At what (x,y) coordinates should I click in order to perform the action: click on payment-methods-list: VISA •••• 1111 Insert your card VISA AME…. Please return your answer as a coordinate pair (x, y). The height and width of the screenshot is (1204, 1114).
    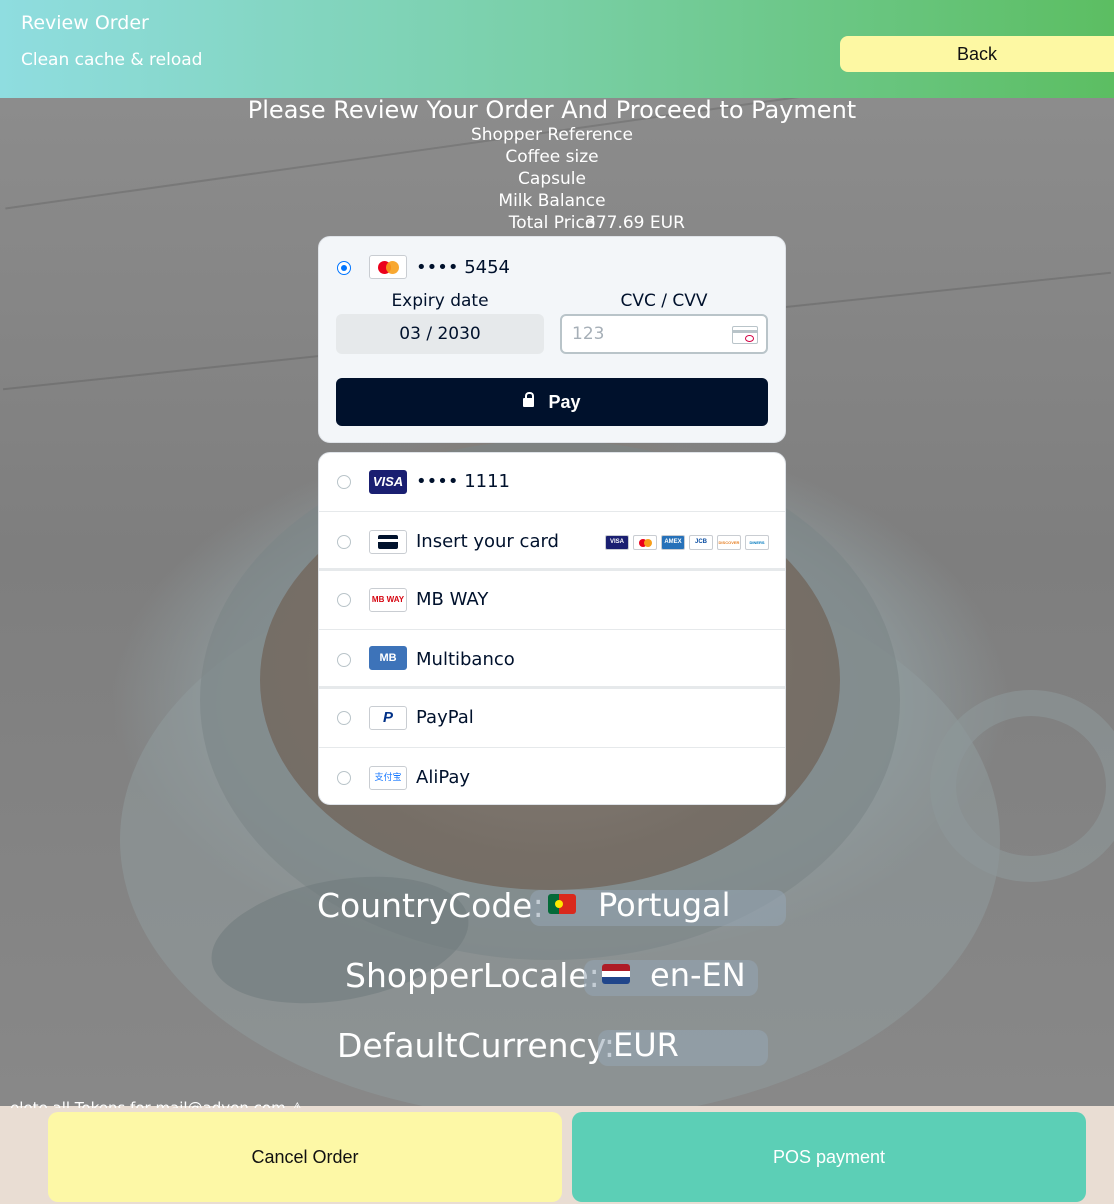
    Looking at the image, I should click on (552, 628).